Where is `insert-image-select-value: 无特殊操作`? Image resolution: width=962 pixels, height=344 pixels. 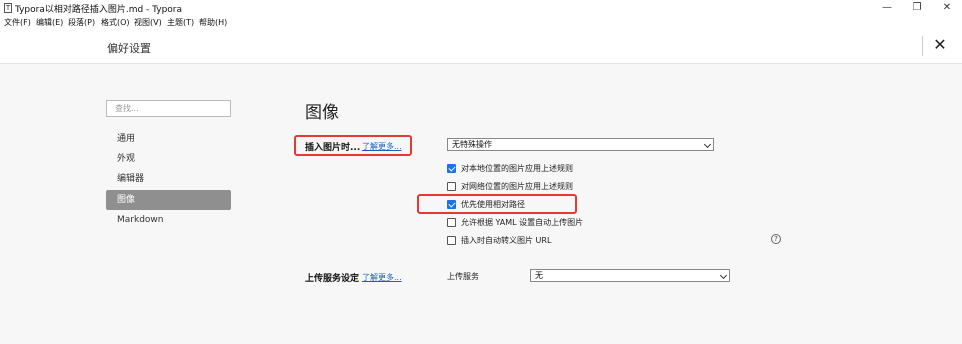
insert-image-select-value: 无特殊操作 is located at coordinates (472, 144).